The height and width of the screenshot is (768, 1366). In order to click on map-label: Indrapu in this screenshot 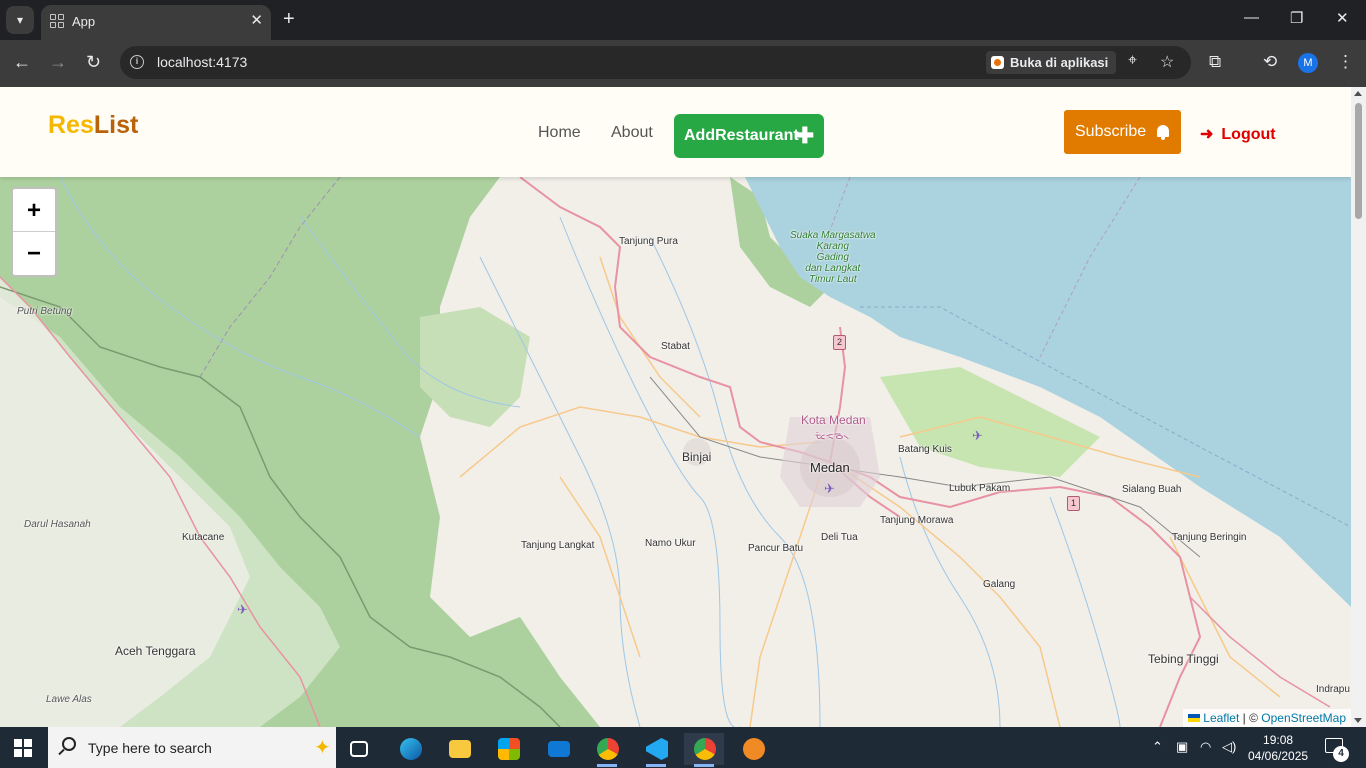, I will do `click(1333, 689)`.